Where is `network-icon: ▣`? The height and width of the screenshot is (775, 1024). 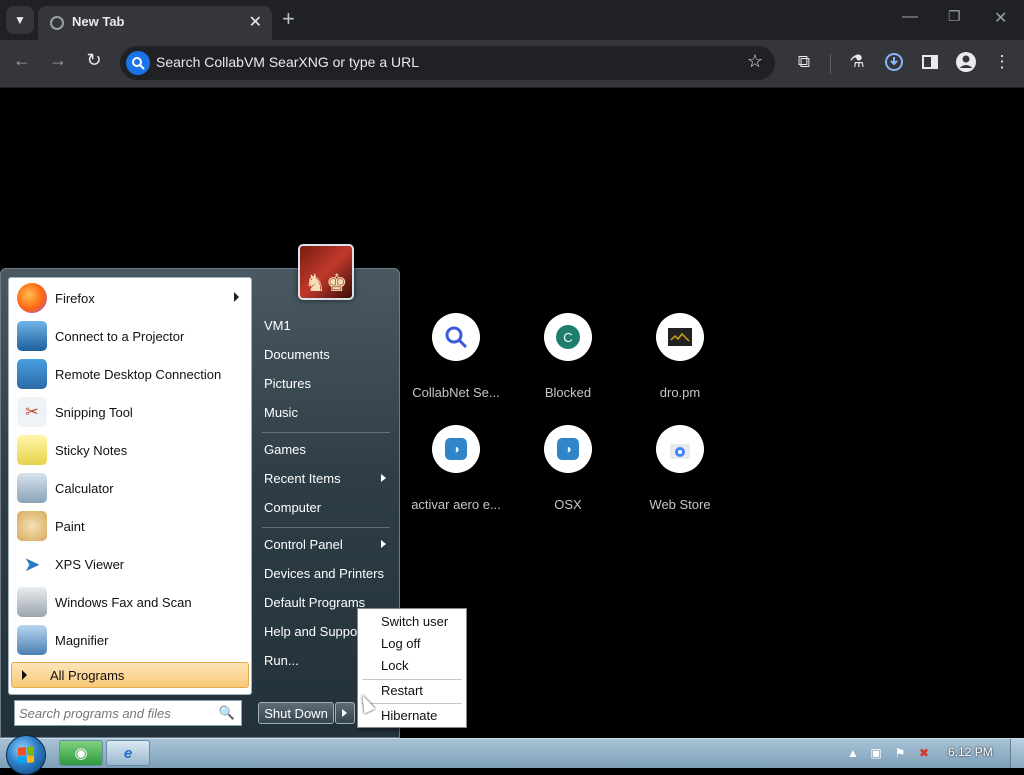 network-icon: ▣ is located at coordinates (876, 753).